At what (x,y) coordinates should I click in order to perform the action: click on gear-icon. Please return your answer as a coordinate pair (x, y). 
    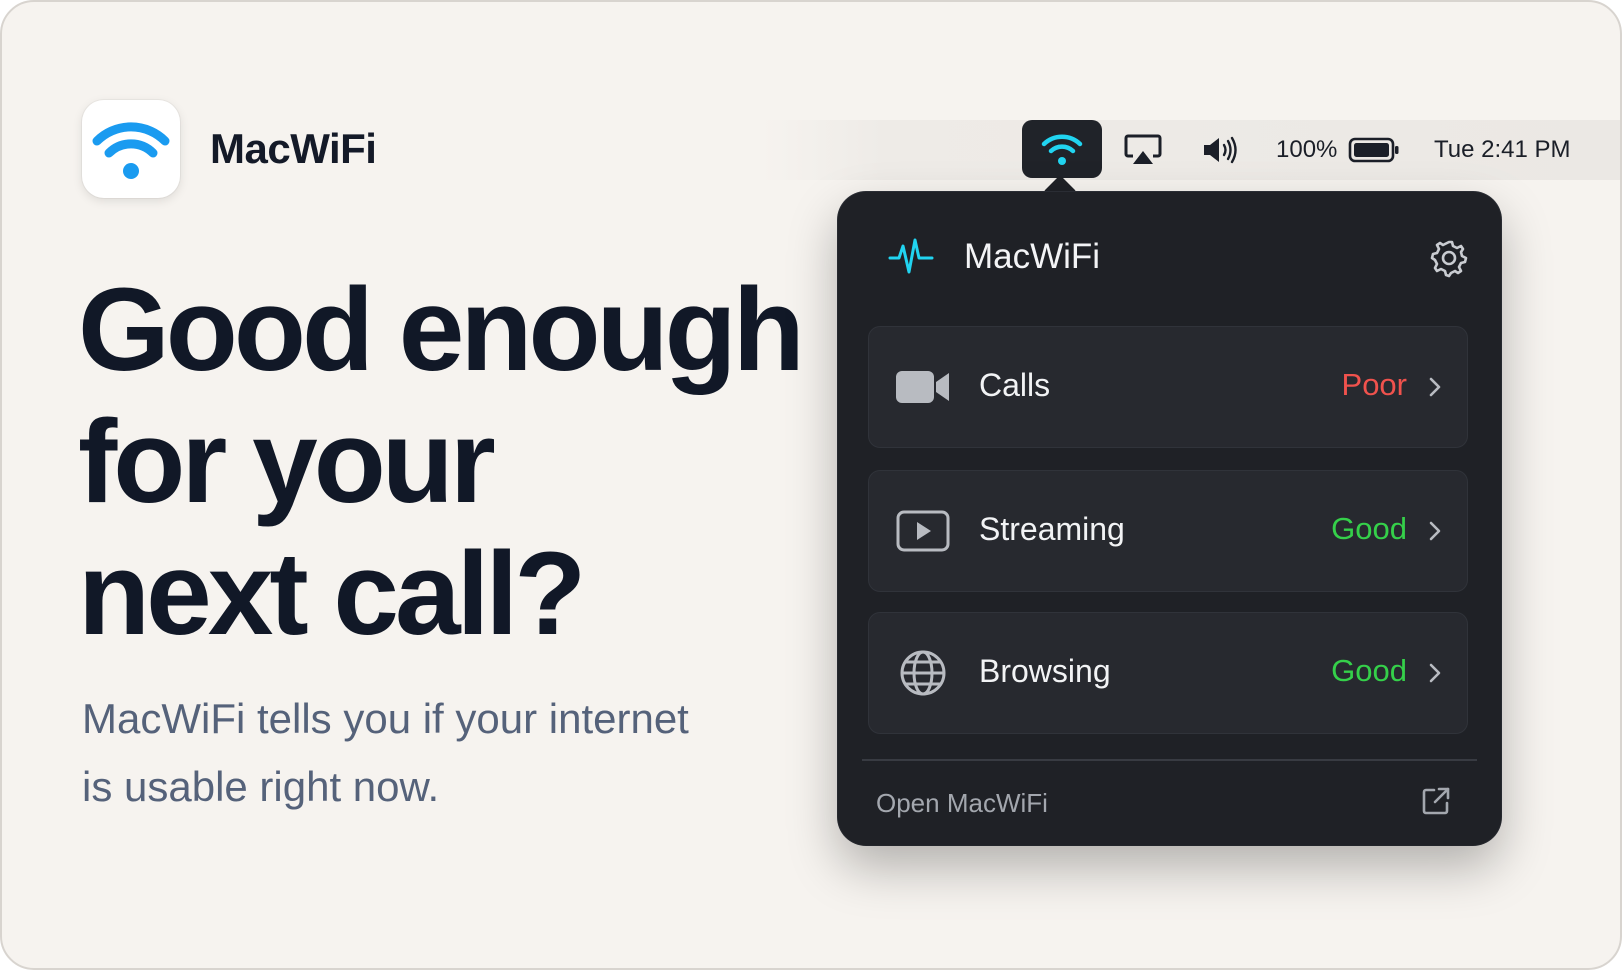
    Looking at the image, I should click on (1449, 259).